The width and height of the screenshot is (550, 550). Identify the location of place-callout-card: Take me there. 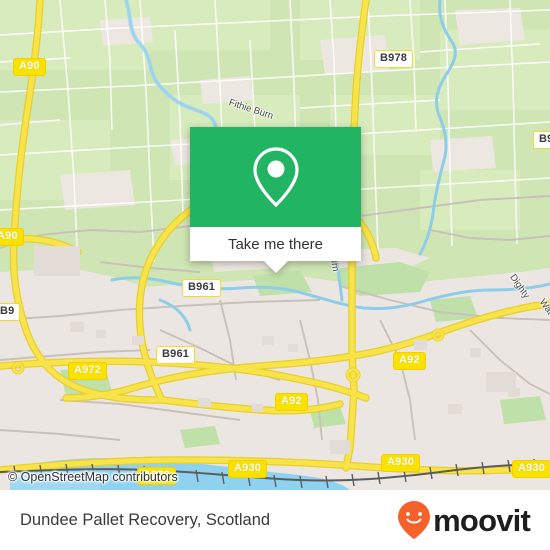
(275, 200).